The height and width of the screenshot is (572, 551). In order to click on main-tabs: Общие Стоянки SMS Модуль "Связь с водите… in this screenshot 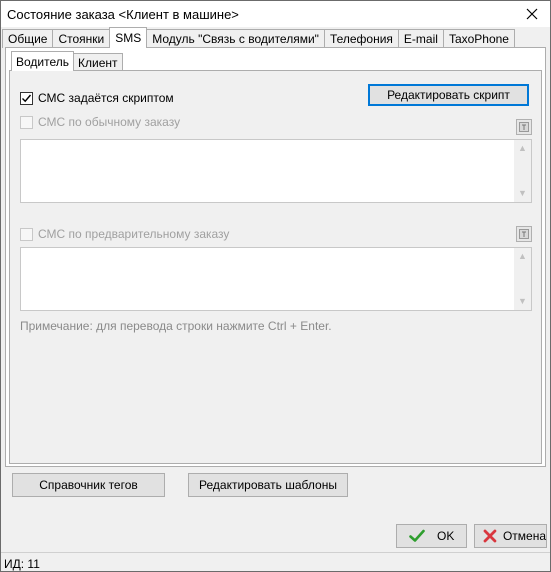, I will do `click(258, 37)`.